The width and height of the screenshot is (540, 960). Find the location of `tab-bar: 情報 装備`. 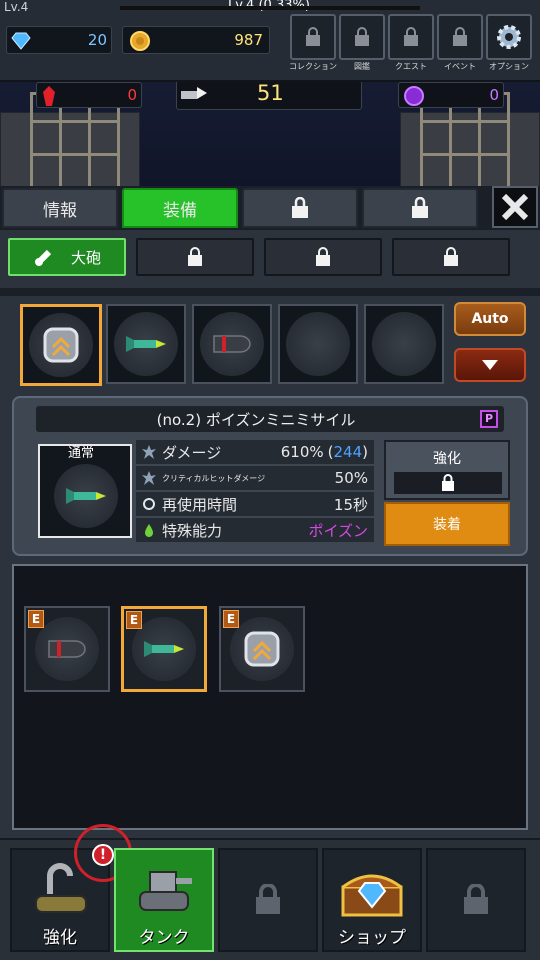

tab-bar: 情報 装備 is located at coordinates (270, 207).